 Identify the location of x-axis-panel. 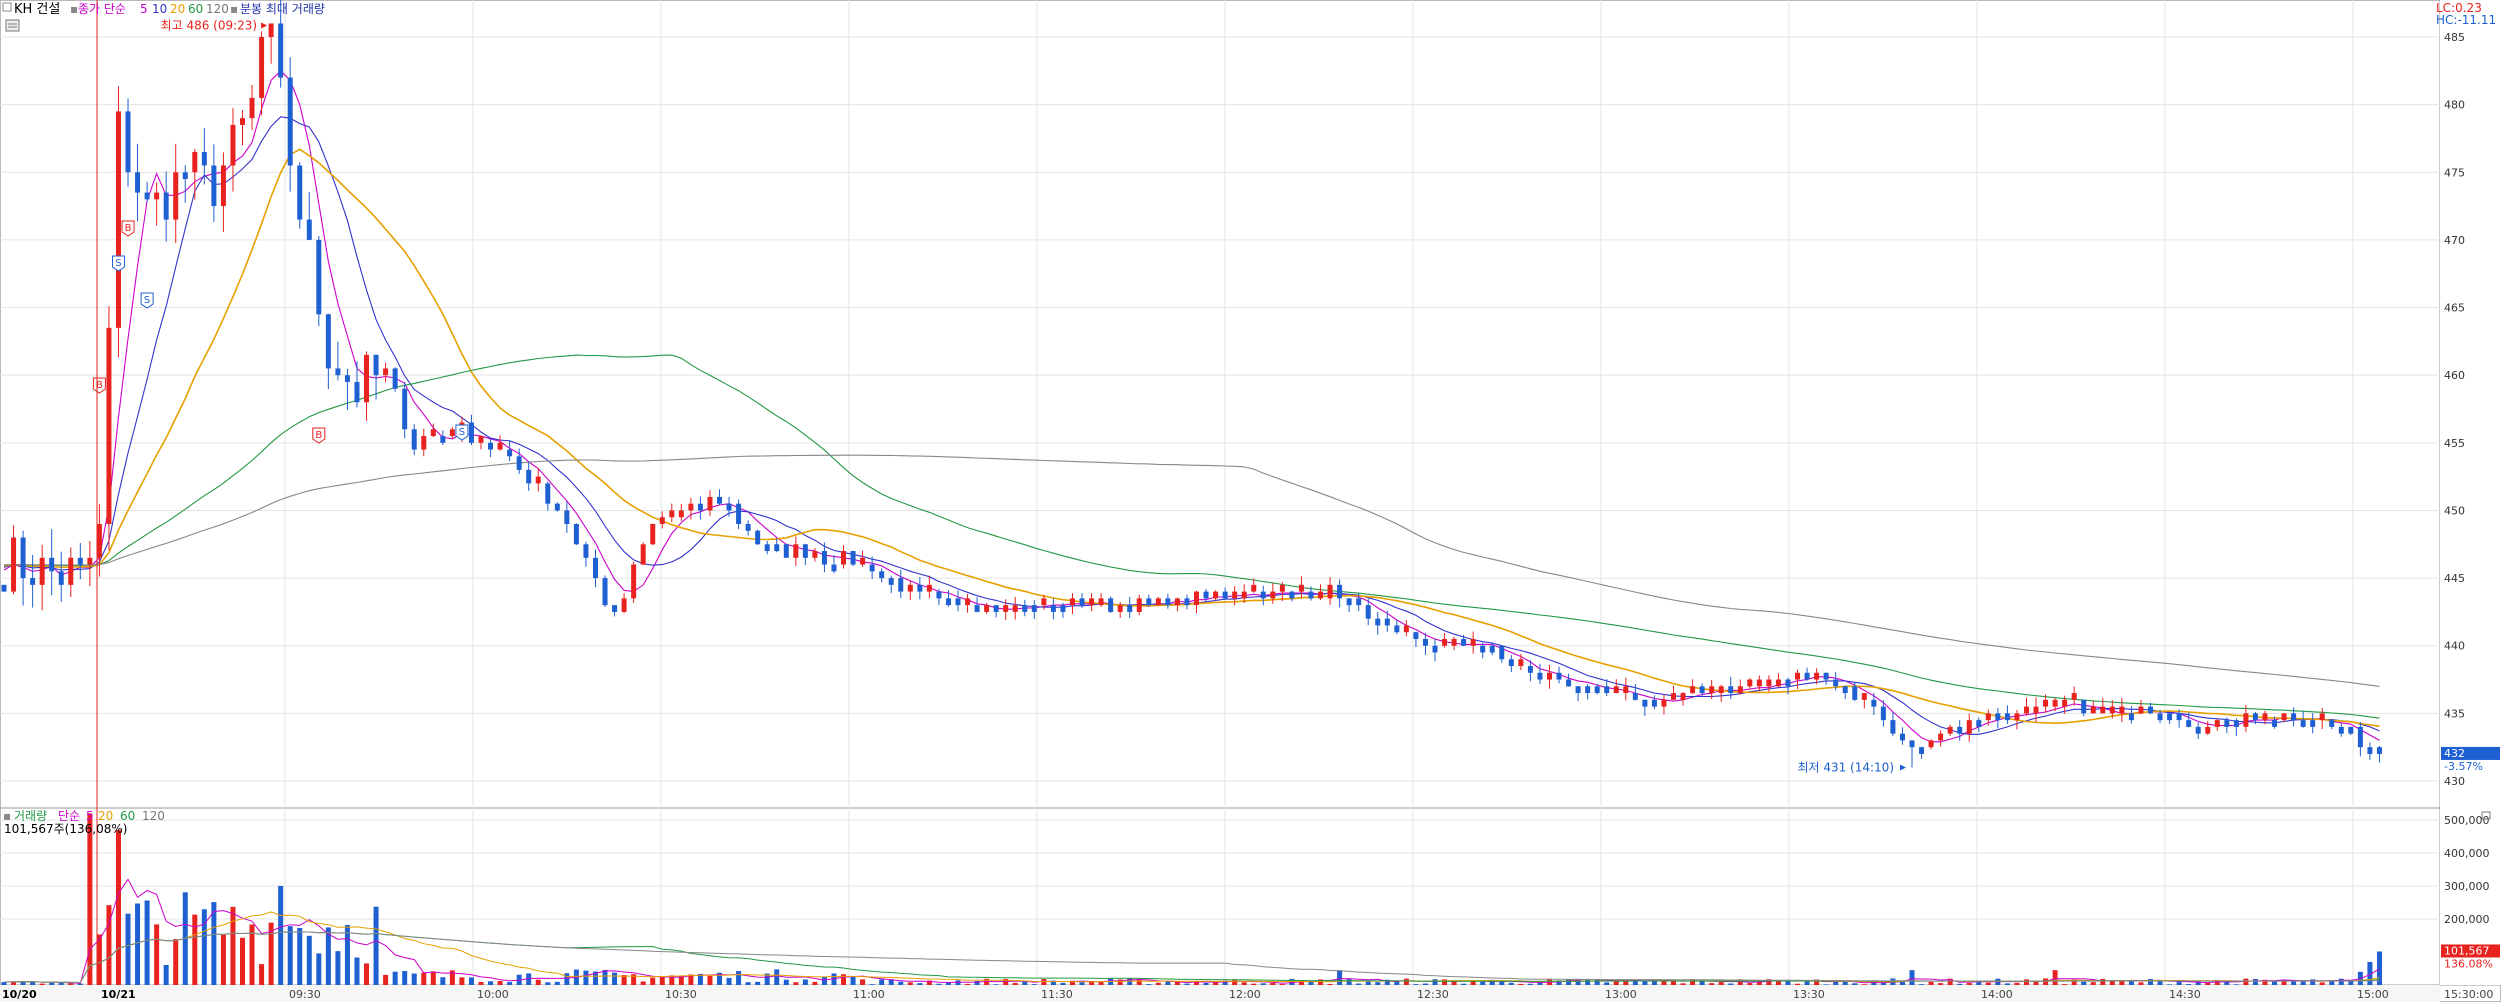
(1220, 993).